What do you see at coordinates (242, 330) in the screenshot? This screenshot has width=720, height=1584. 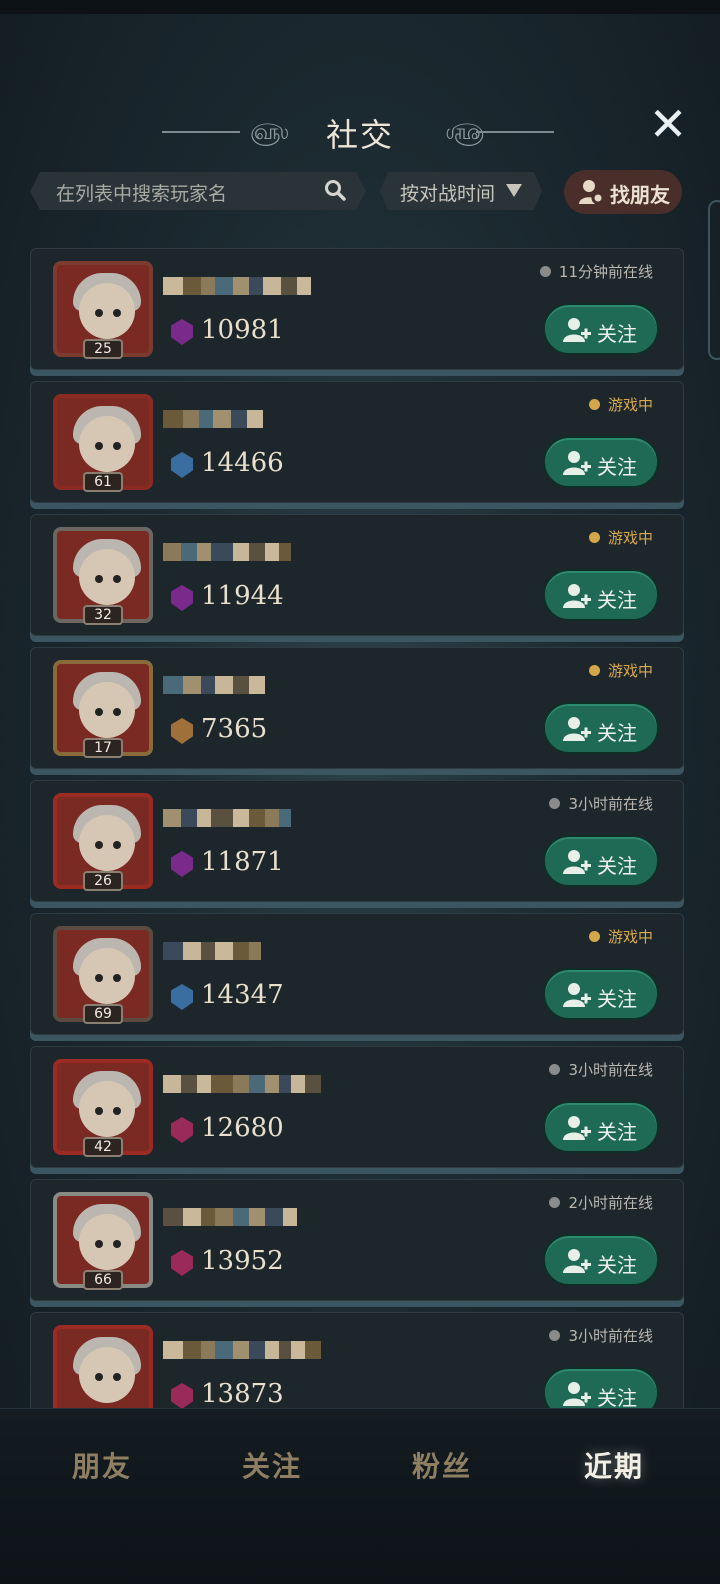 I see `rank-score: 10981` at bounding box center [242, 330].